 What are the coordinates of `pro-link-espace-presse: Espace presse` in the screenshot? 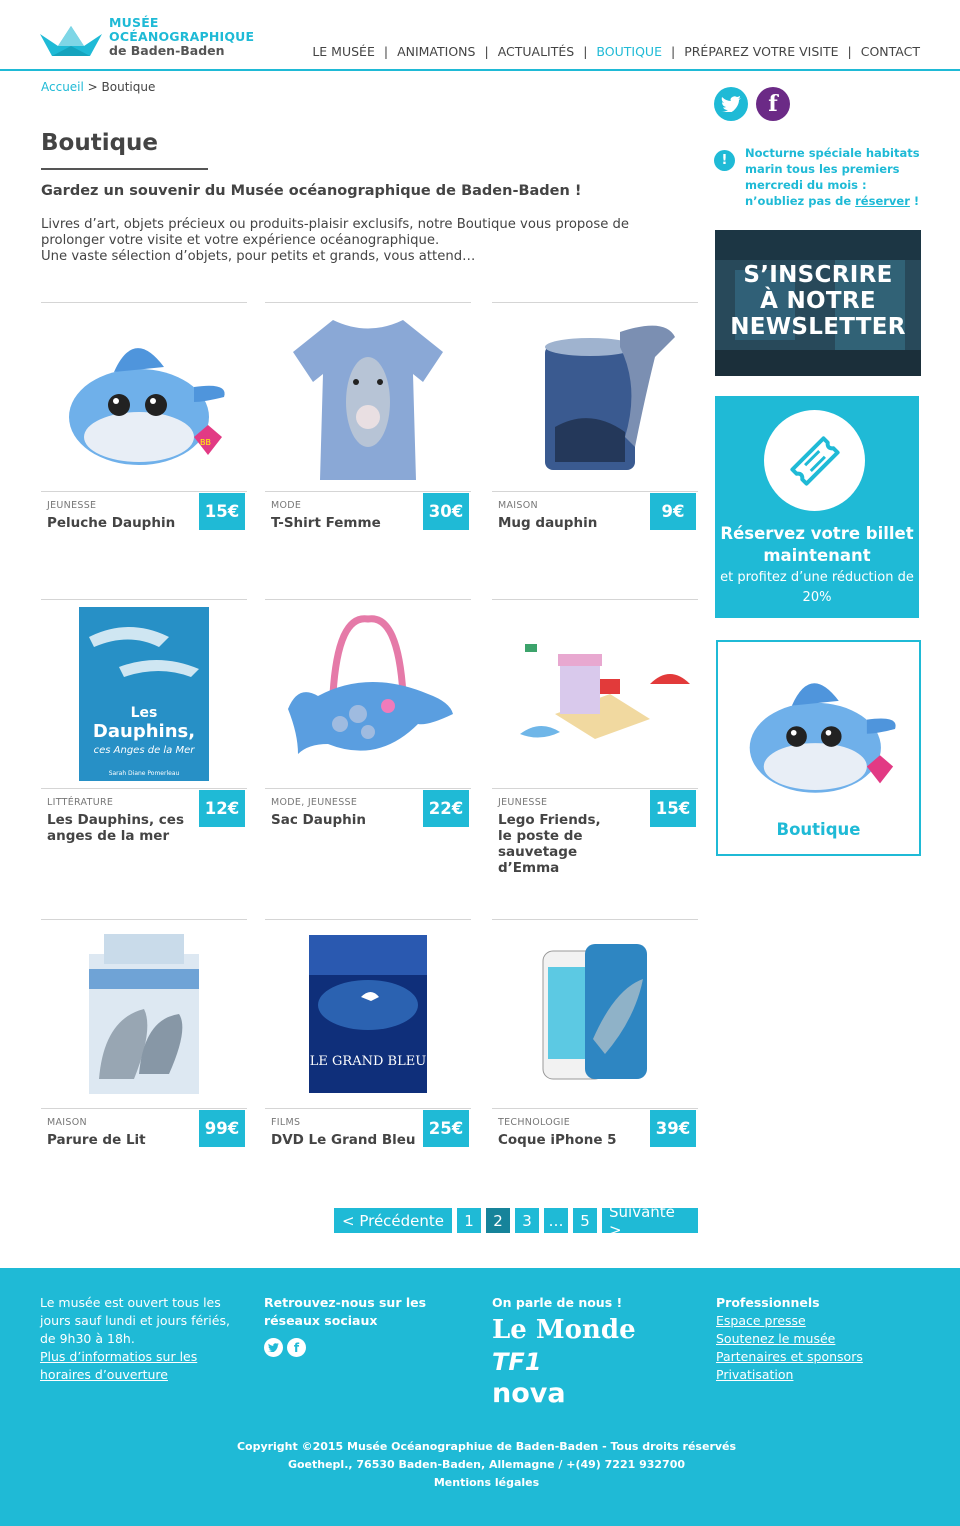 It's located at (816, 1321).